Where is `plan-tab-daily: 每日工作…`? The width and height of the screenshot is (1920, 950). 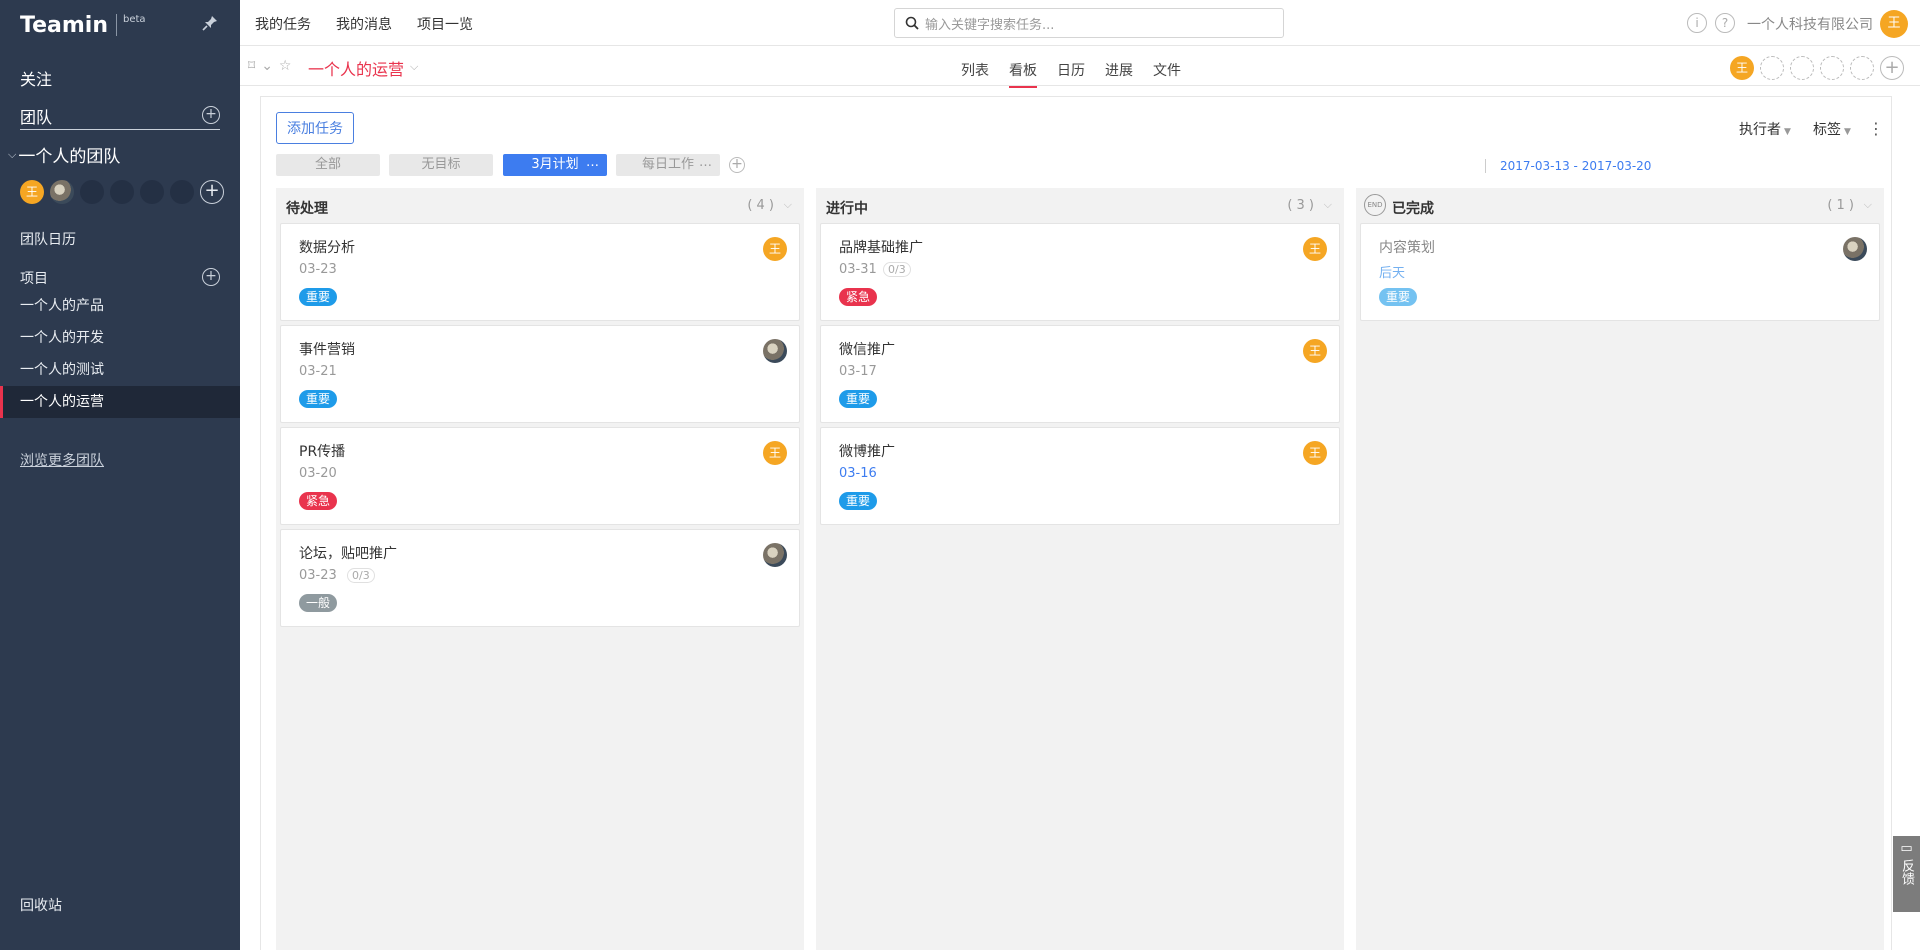 plan-tab-daily: 每日工作… is located at coordinates (668, 165).